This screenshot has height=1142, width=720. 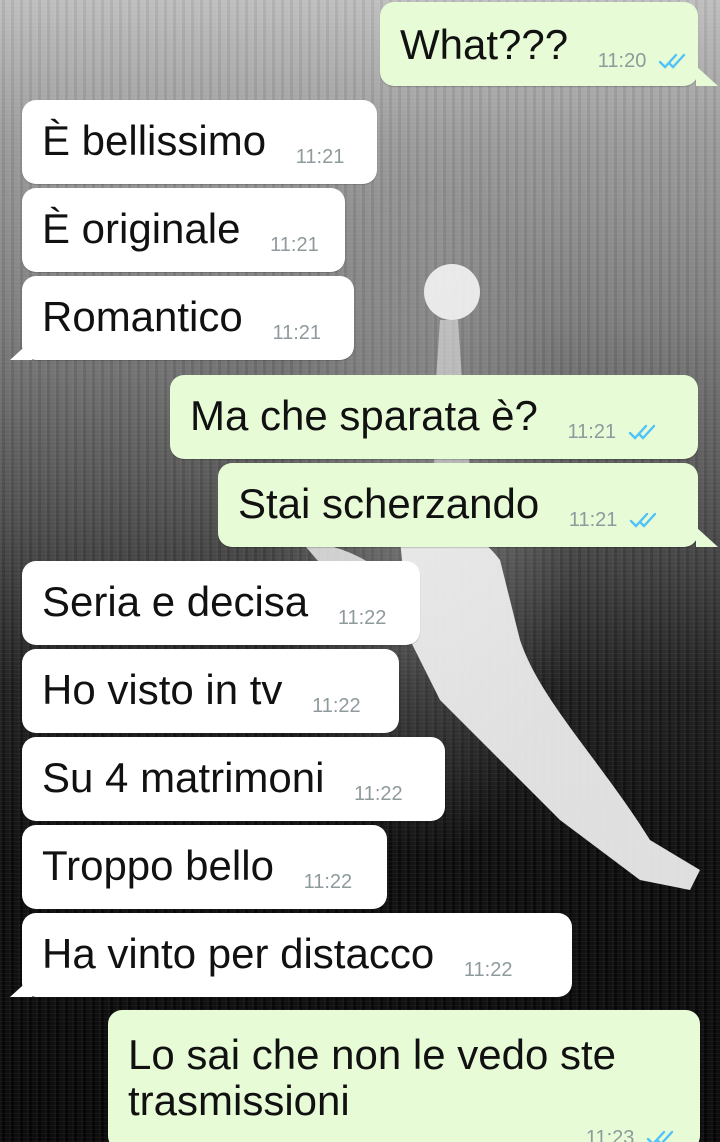 I want to click on message-bubble-incoming: Troppo bello 11:22, so click(x=204, y=867).